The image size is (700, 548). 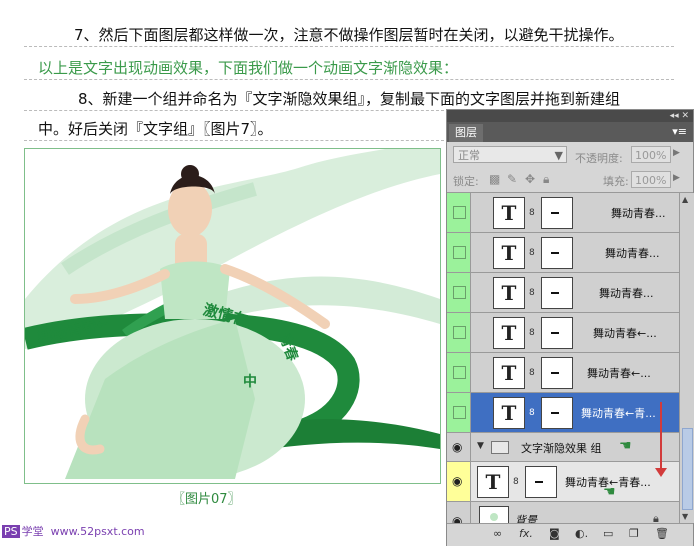 I want to click on opacity-label: 不透明度:, so click(x=599, y=158).